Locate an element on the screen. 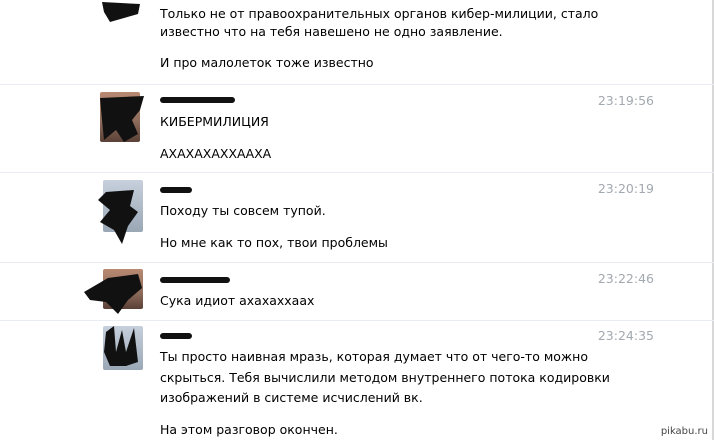 The height and width of the screenshot is (440, 714). message-text: Сука идиот ахахаххаах is located at coordinates (237, 300).